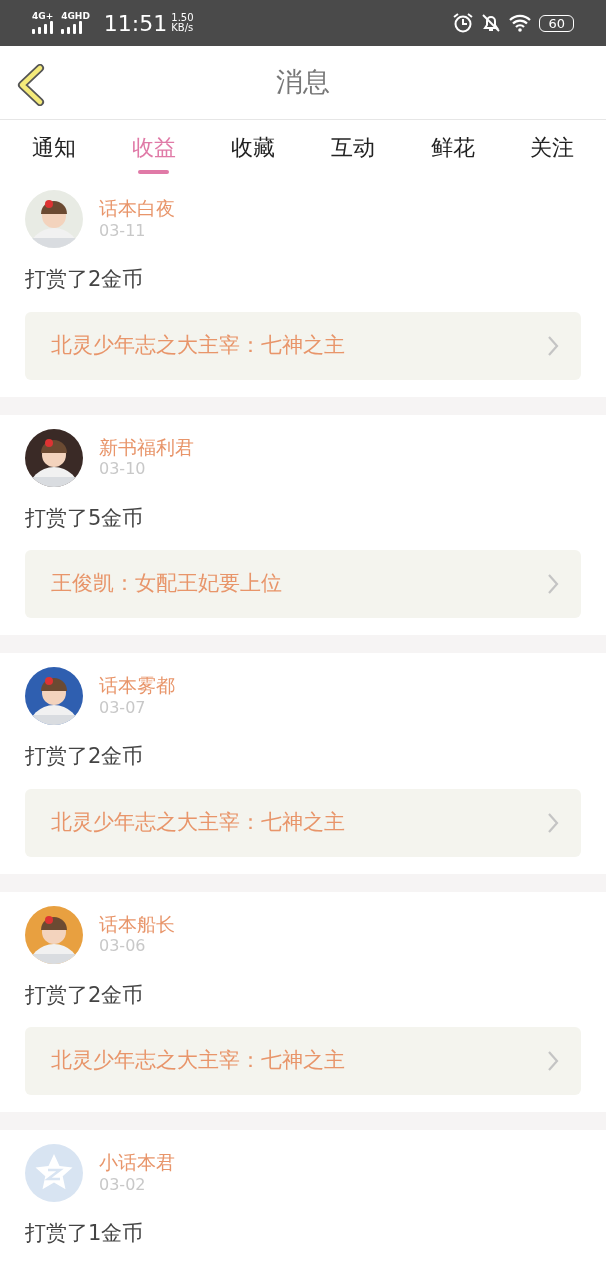 Image resolution: width=606 pixels, height=1280 pixels. I want to click on user-name: 话本白夜, so click(137, 208).